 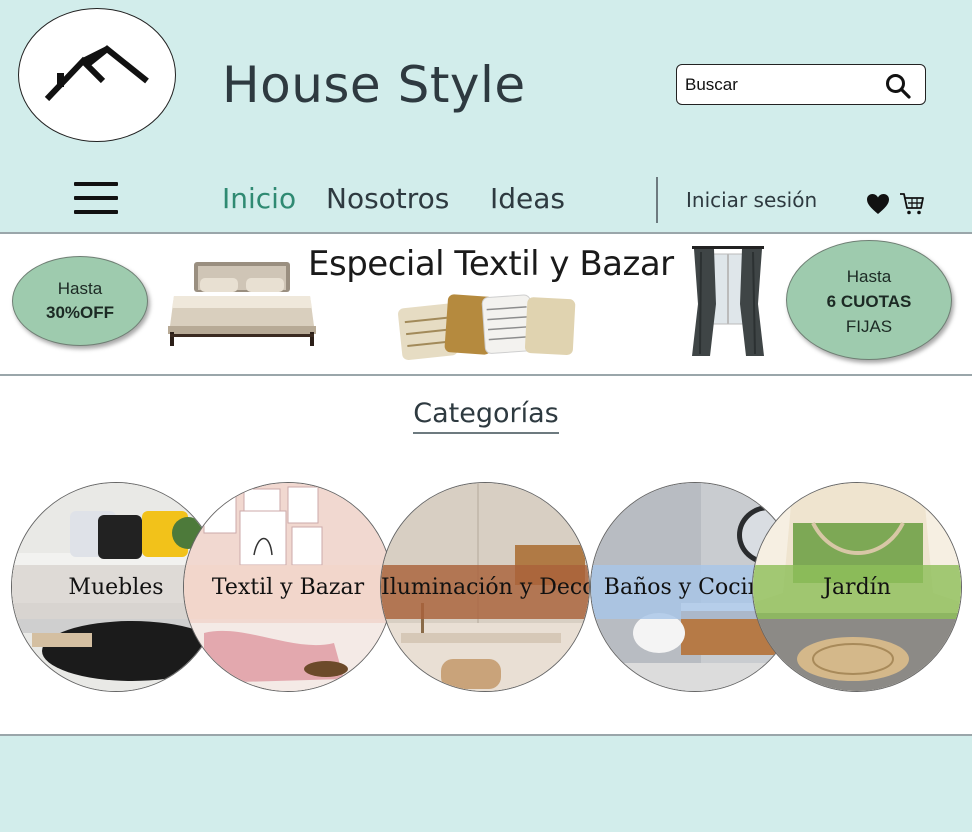 I want to click on installments-badge-line2: 6 CUOTAS, so click(x=869, y=301).